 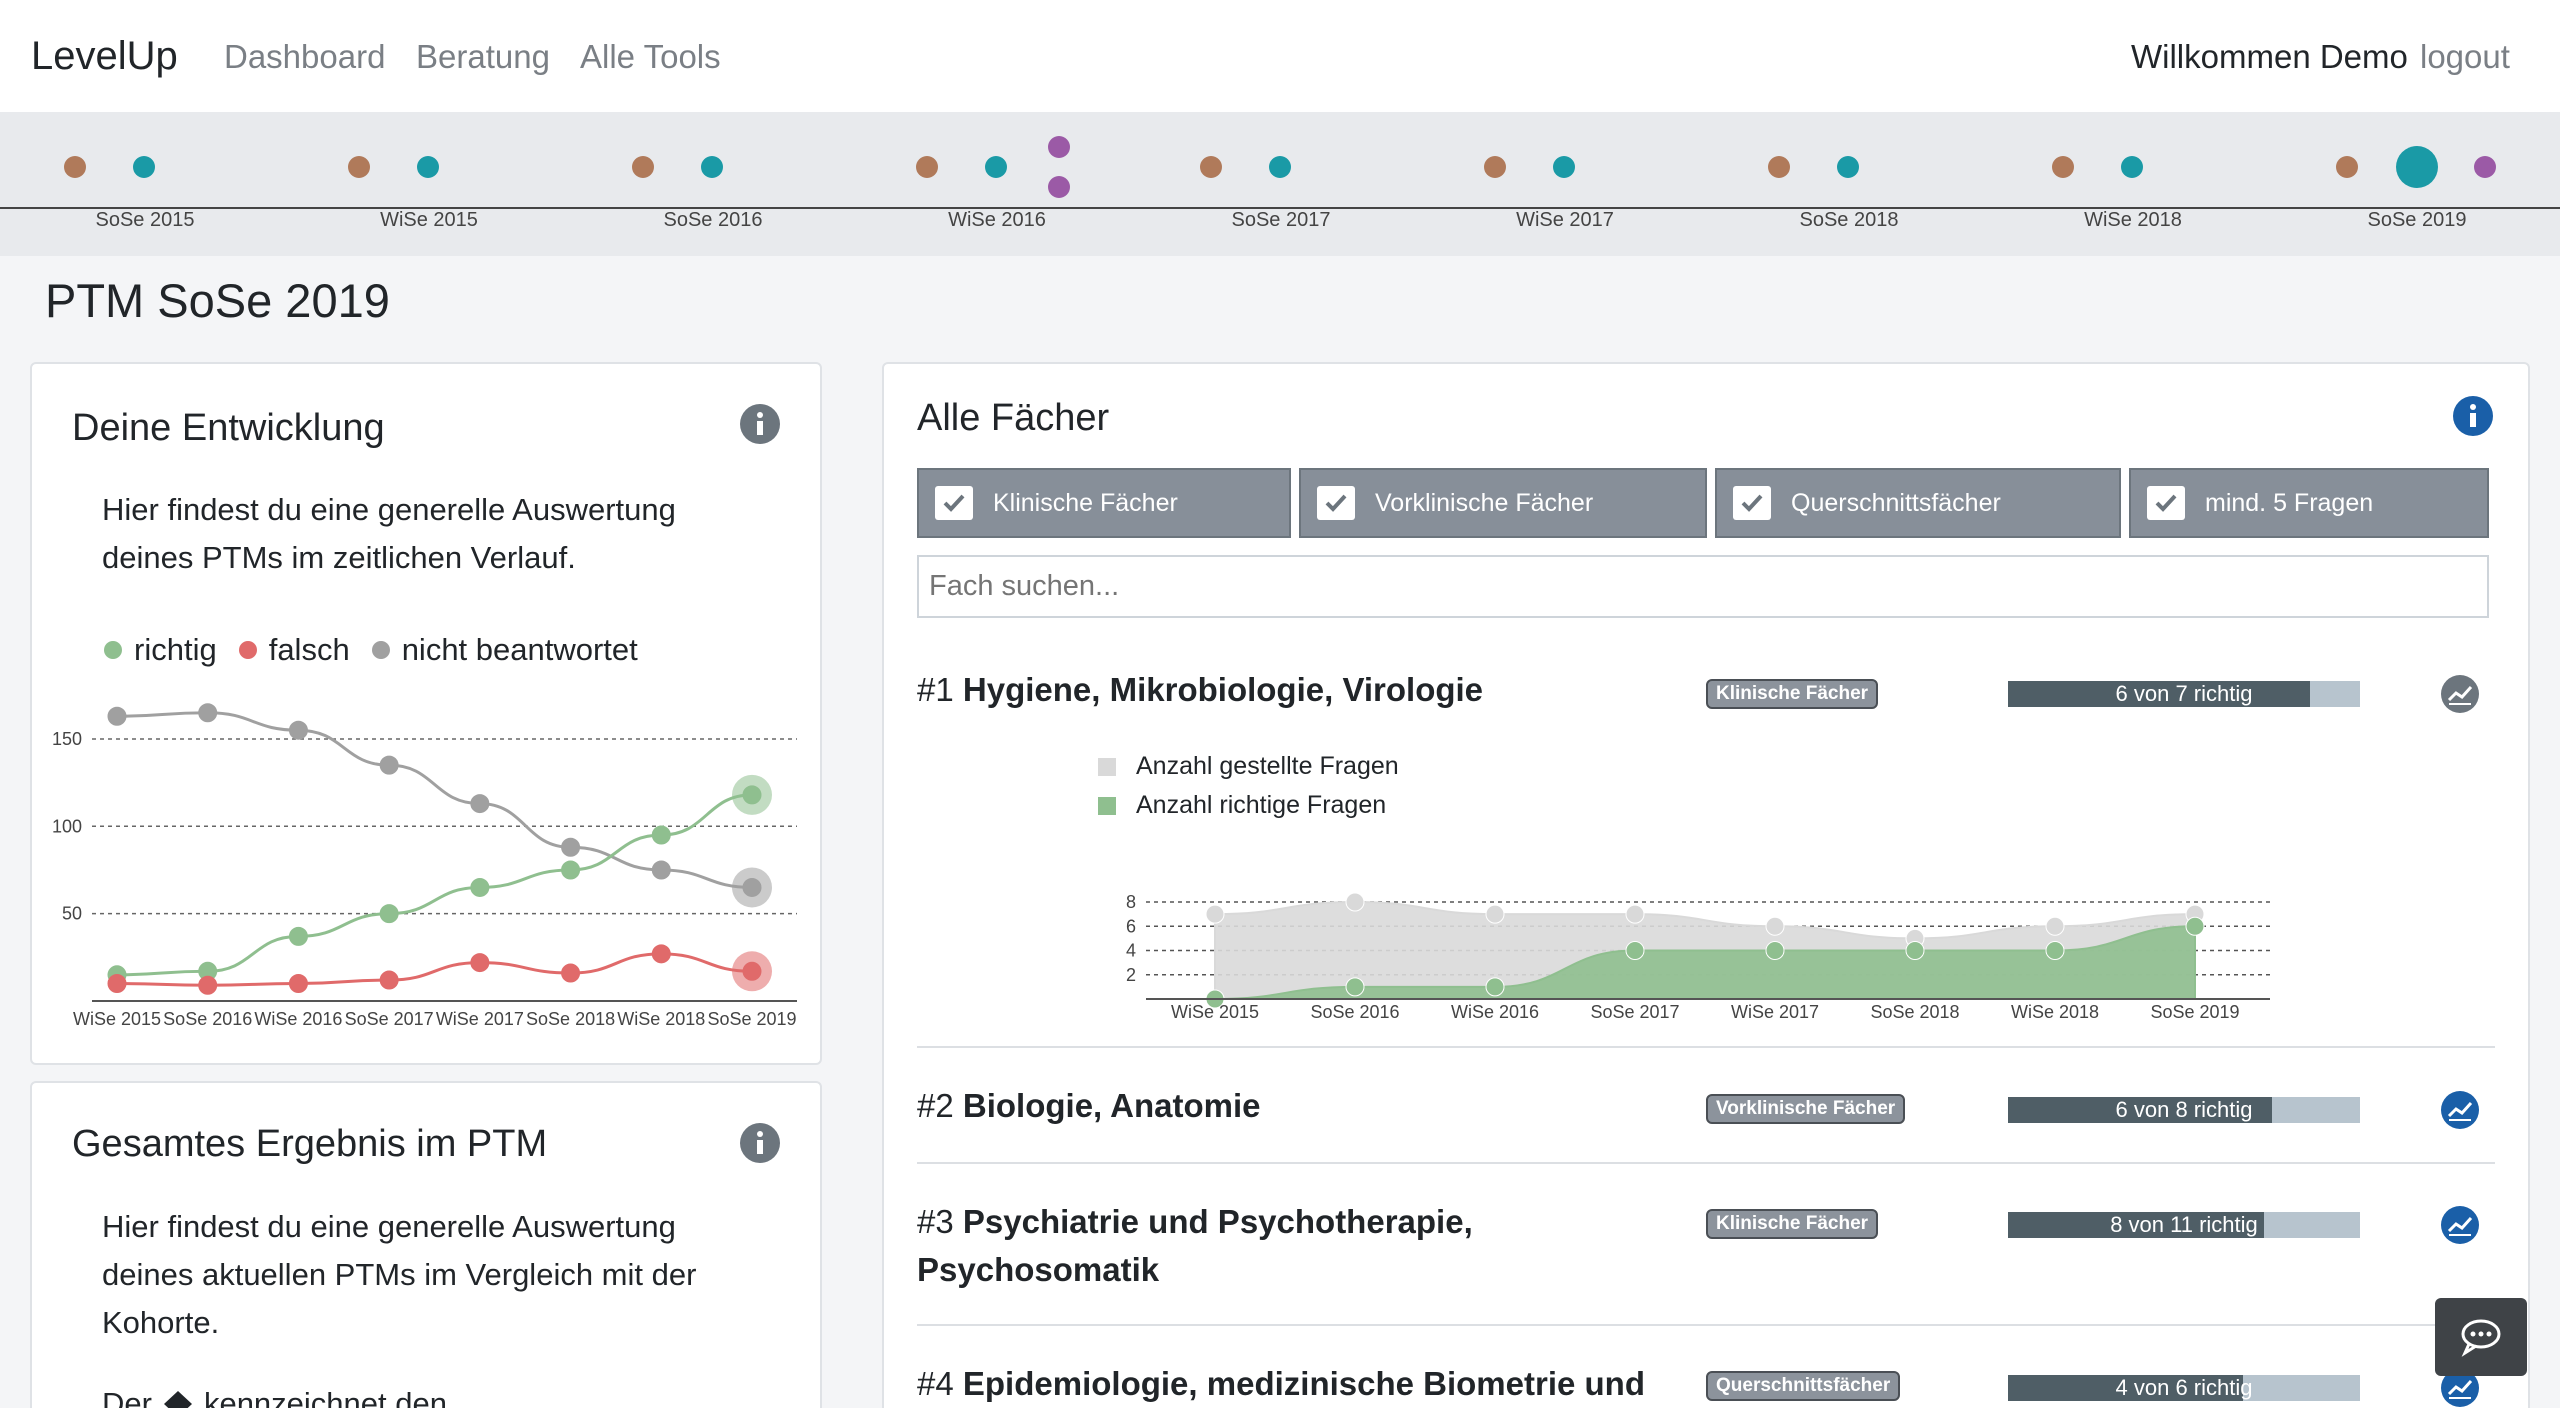 What do you see at coordinates (1503, 503) in the screenshot?
I see `filter-vorklinische-faecher: Vorklinische Fächer` at bounding box center [1503, 503].